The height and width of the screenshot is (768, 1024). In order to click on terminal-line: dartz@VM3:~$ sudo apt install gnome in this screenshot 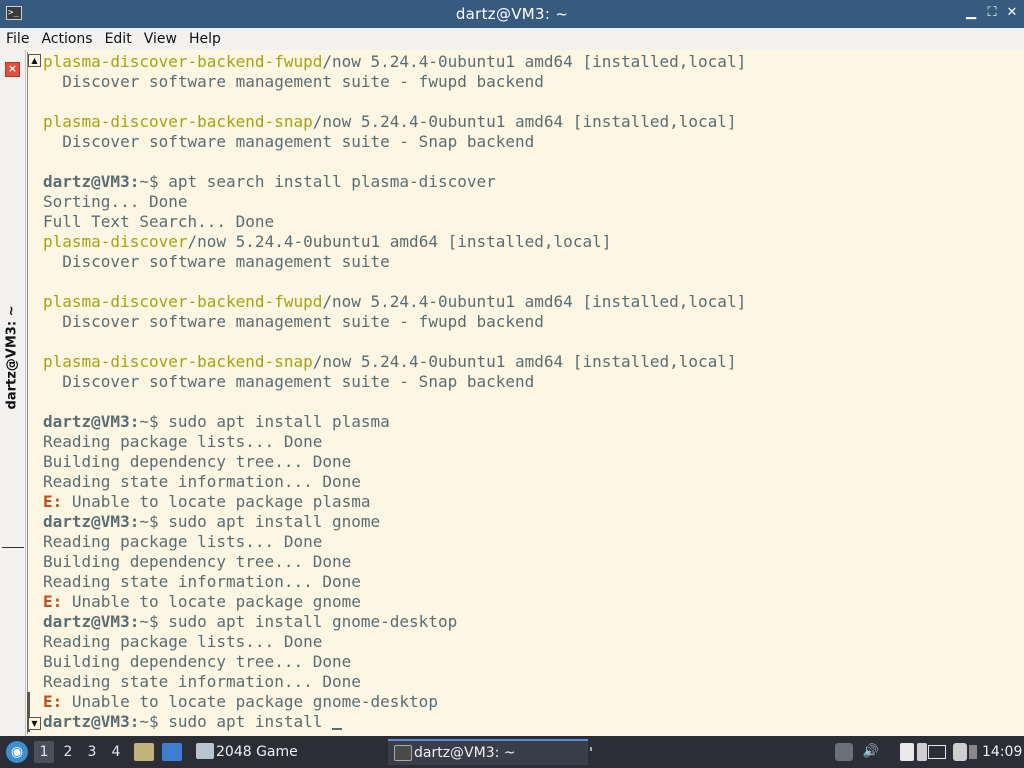, I will do `click(394, 522)`.